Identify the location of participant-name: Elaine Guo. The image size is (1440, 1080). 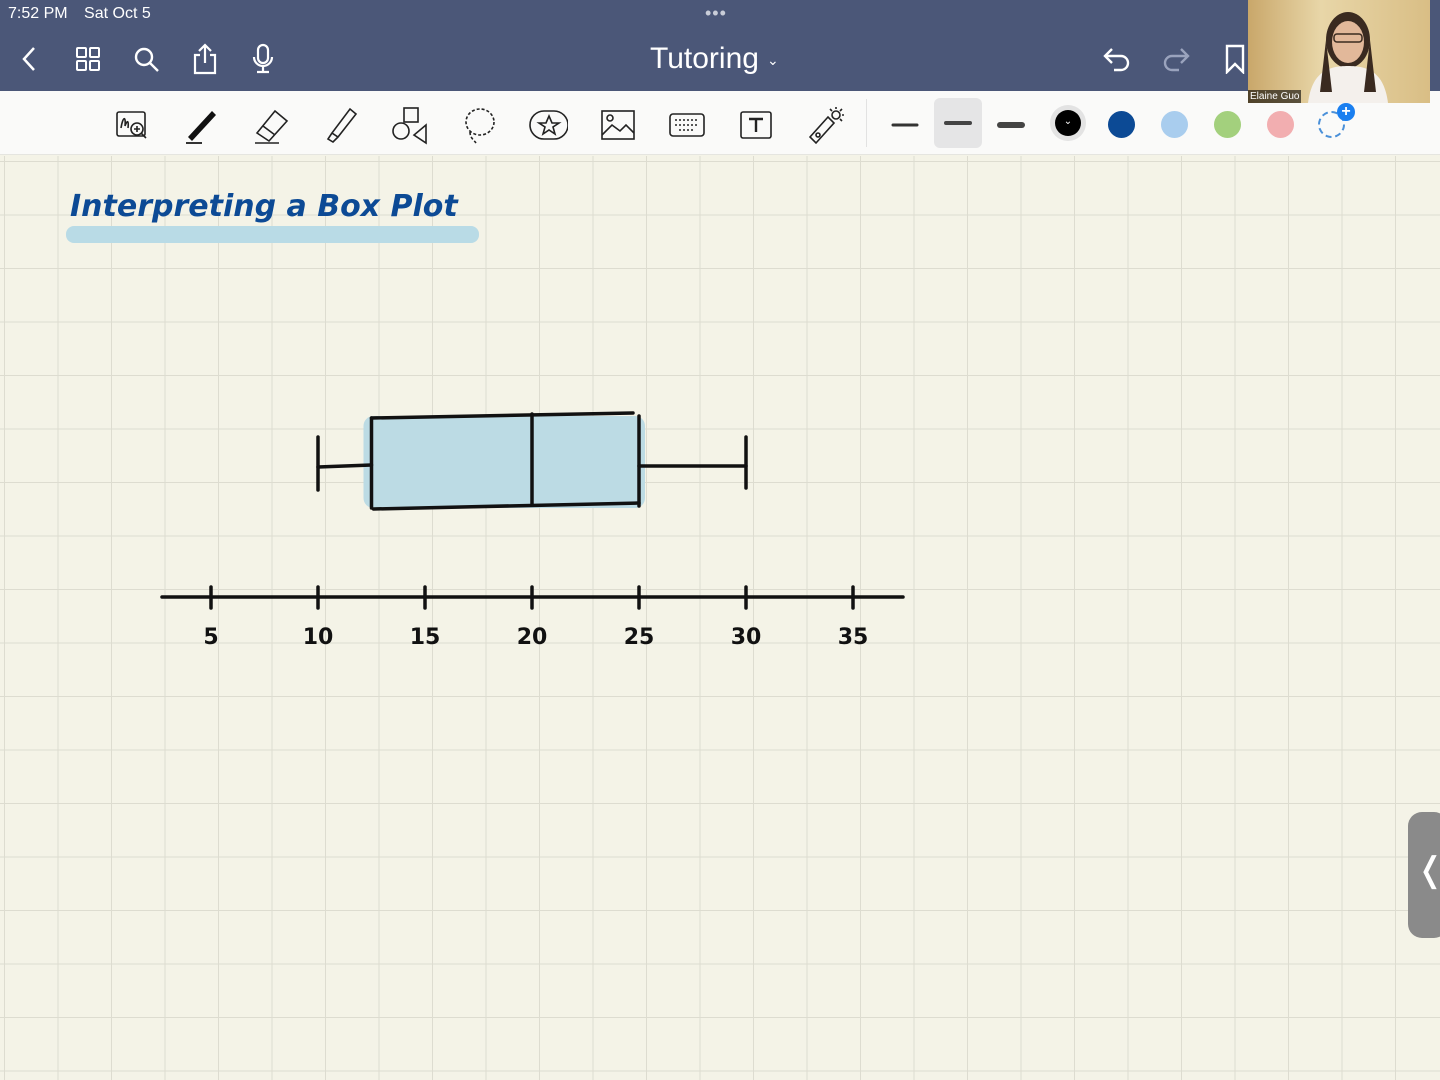
(1275, 96).